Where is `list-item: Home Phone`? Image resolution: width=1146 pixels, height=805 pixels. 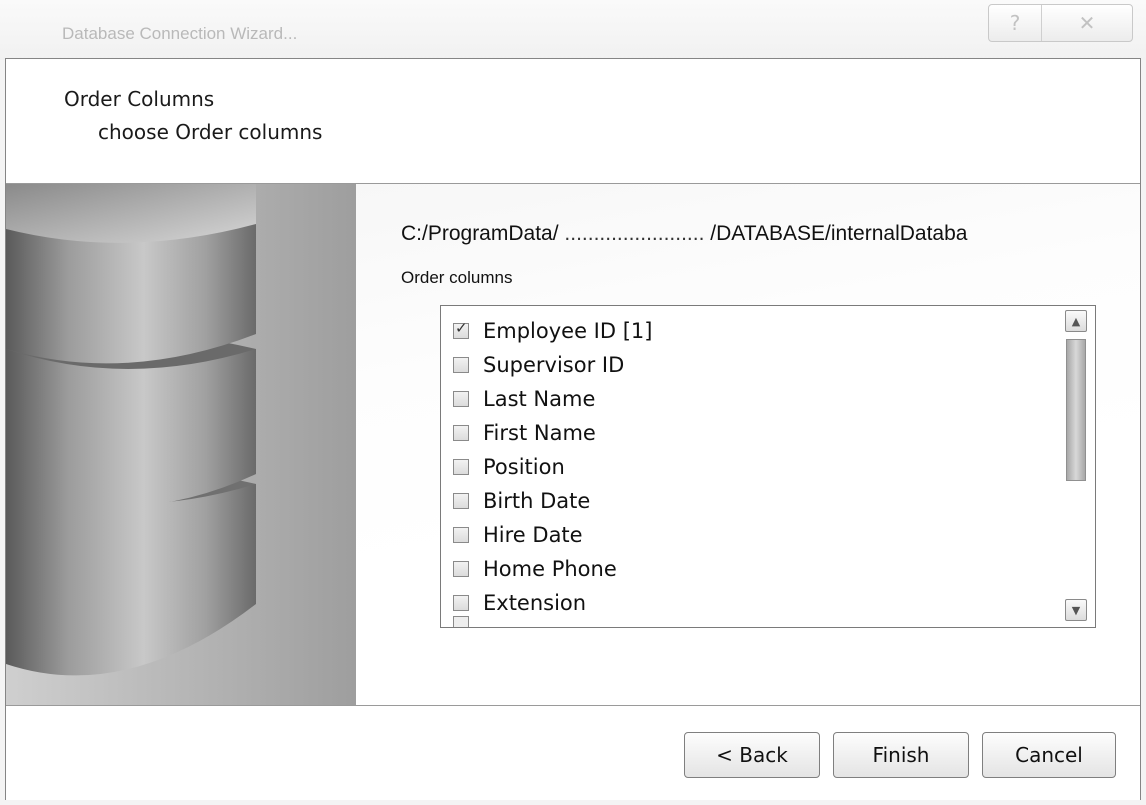 list-item: Home Phone is located at coordinates (552, 569).